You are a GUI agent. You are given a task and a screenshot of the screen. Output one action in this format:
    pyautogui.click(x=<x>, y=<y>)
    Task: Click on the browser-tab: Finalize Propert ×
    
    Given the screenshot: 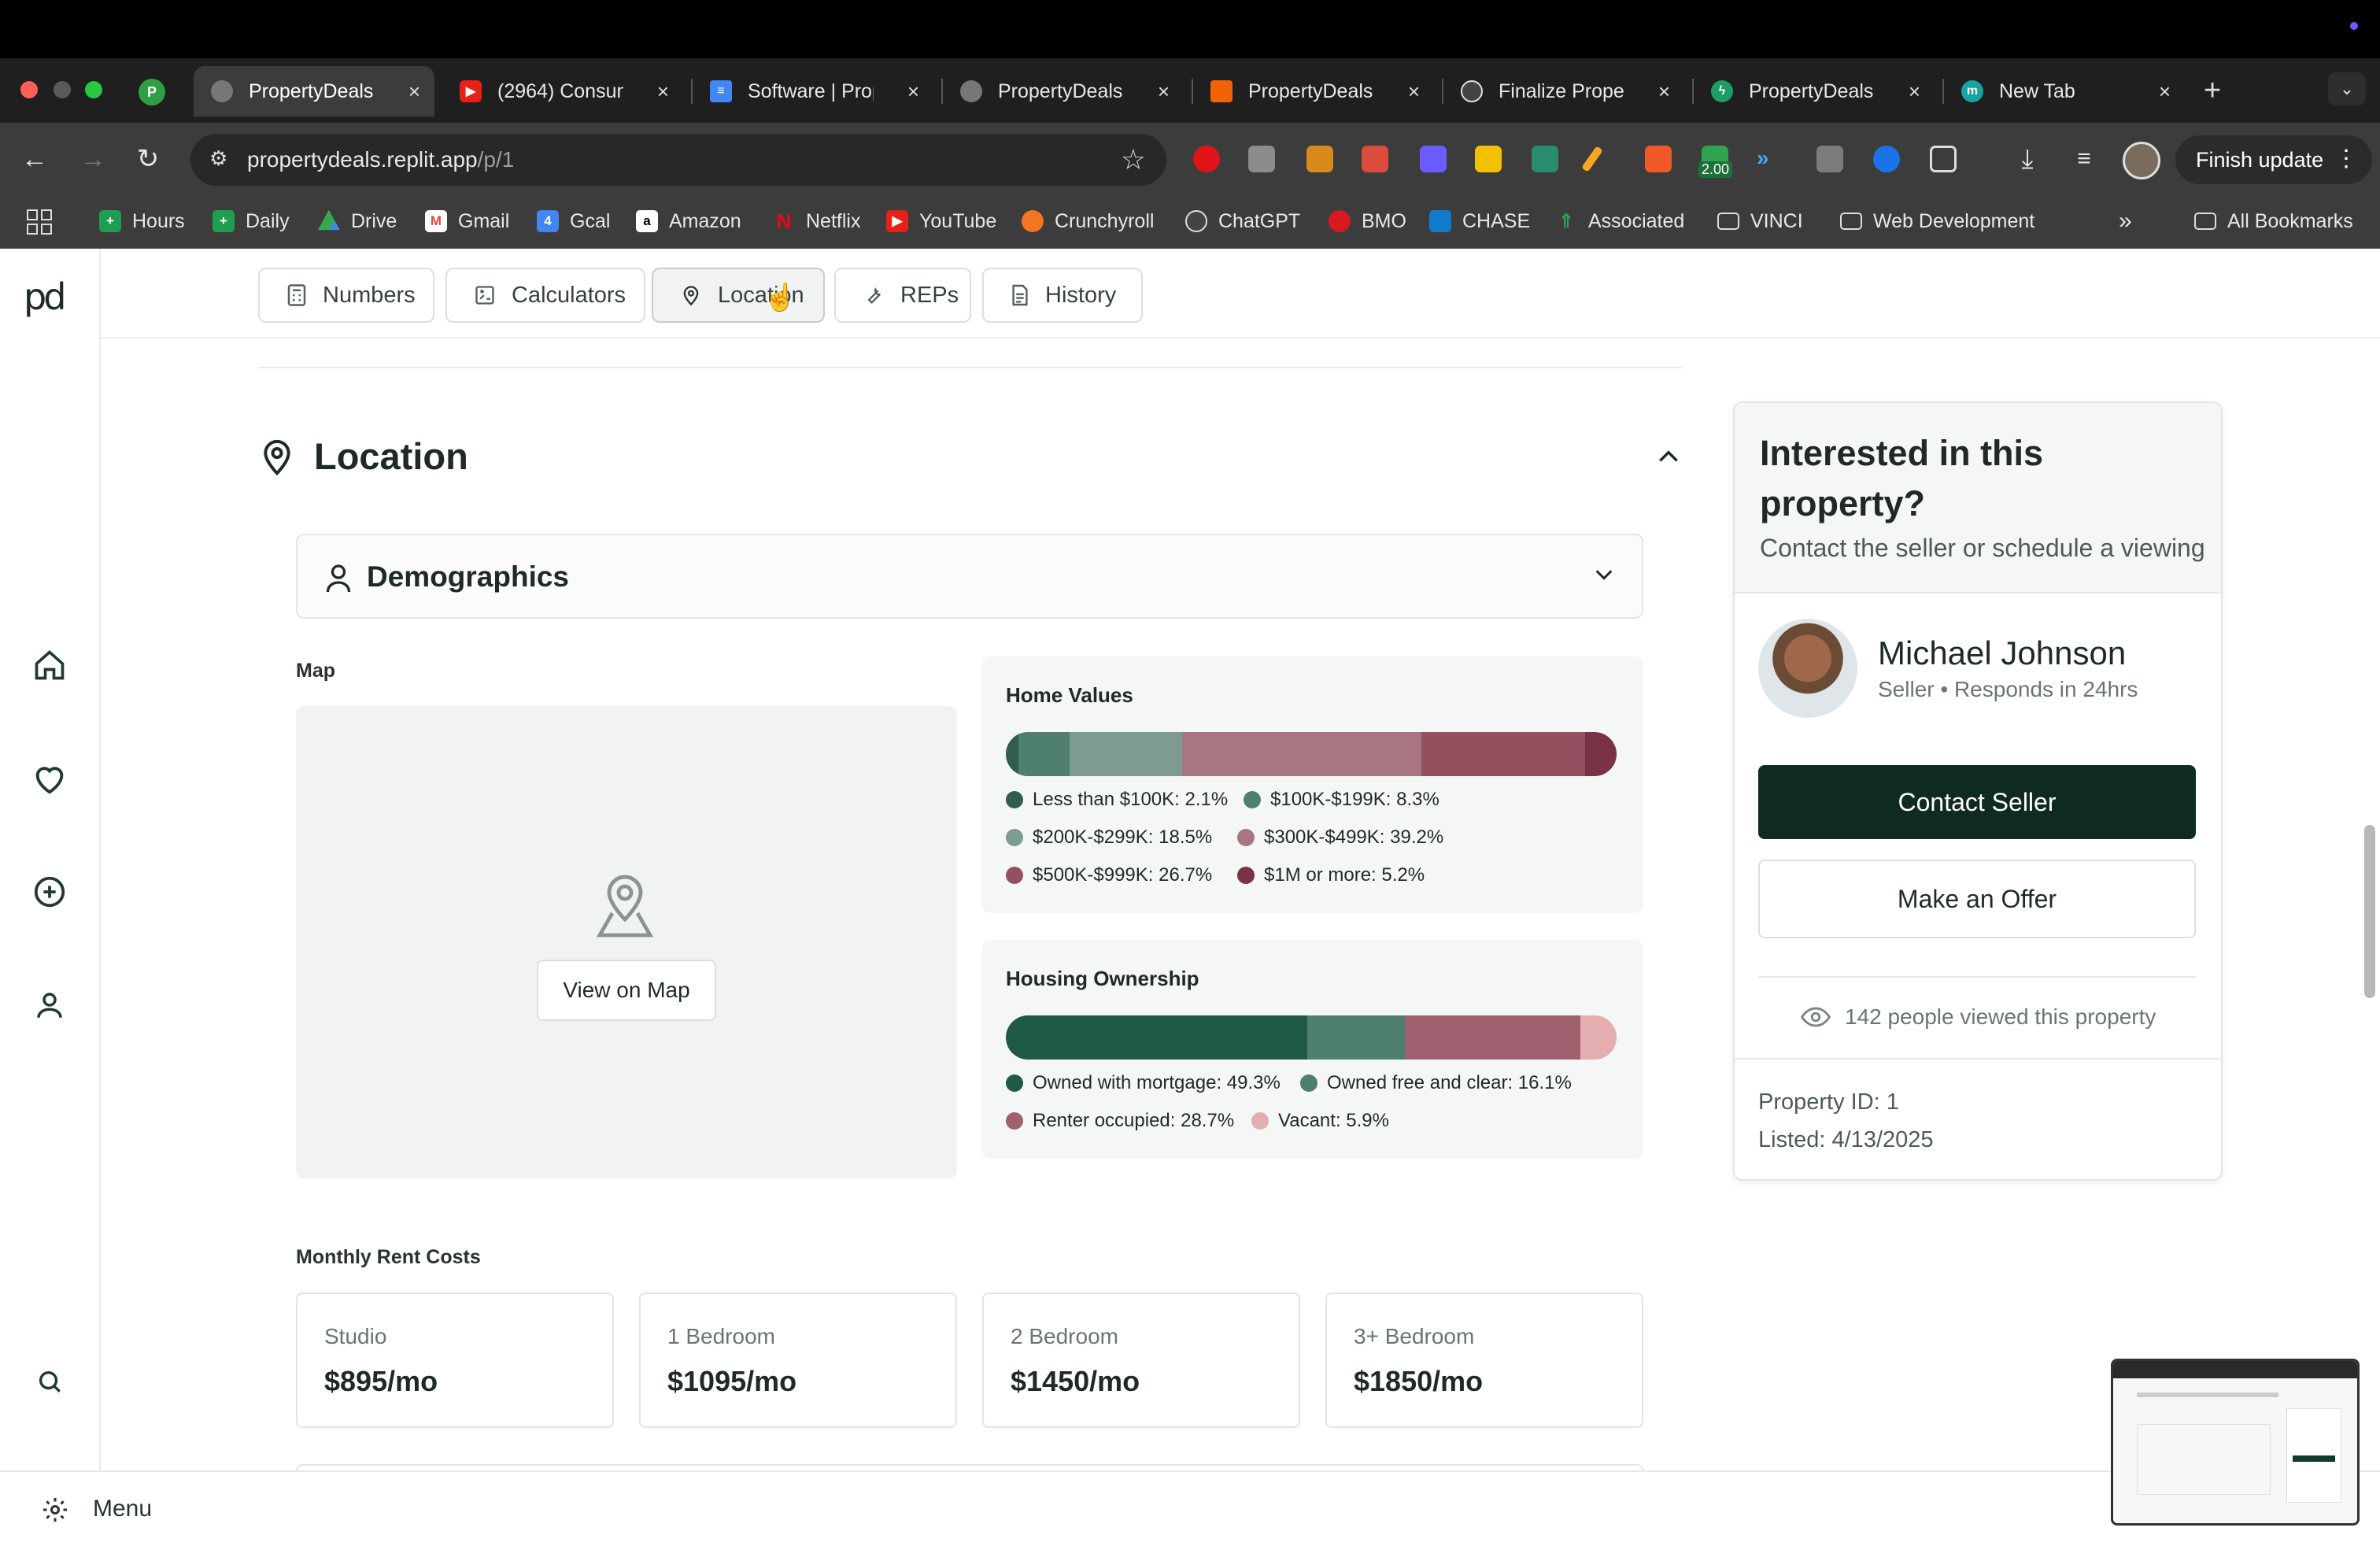 What is the action you would take?
    pyautogui.click(x=1563, y=91)
    